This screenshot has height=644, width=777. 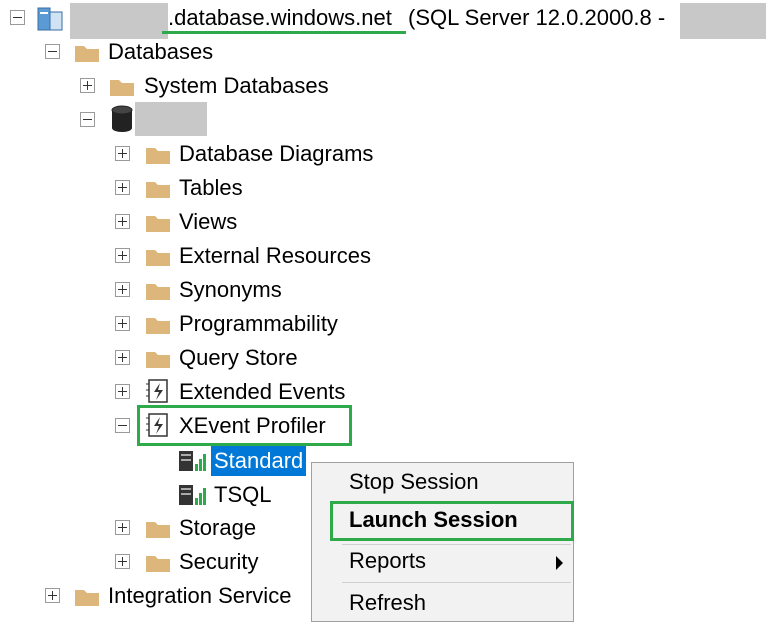 What do you see at coordinates (17, 17) in the screenshot?
I see `collapse-server-toggle` at bounding box center [17, 17].